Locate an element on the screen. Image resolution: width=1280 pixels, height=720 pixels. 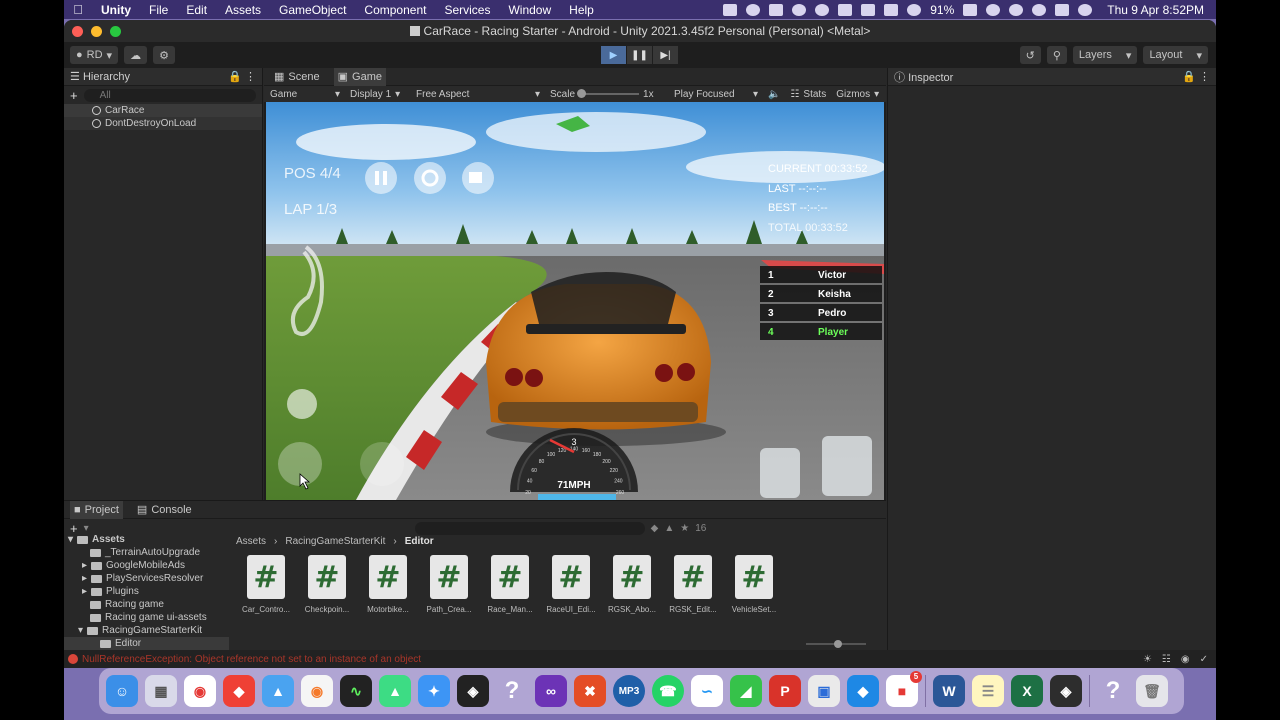
cloud-button: ☁ is located at coordinates (136, 55).